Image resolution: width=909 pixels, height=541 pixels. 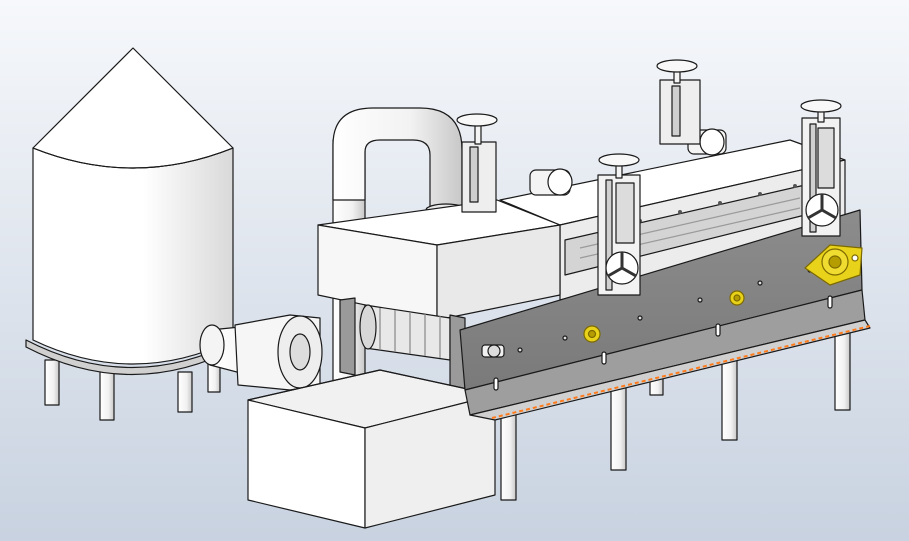 What do you see at coordinates (493, 351) in the screenshot?
I see `side-knob` at bounding box center [493, 351].